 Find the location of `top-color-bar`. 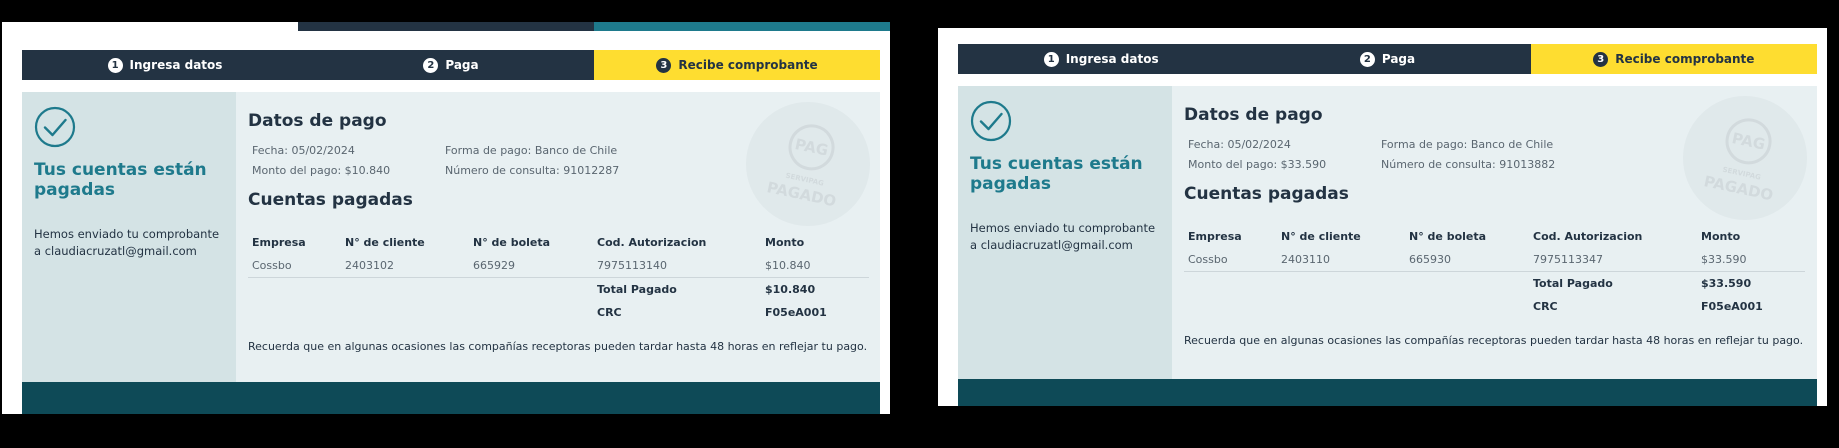

top-color-bar is located at coordinates (446, 26).